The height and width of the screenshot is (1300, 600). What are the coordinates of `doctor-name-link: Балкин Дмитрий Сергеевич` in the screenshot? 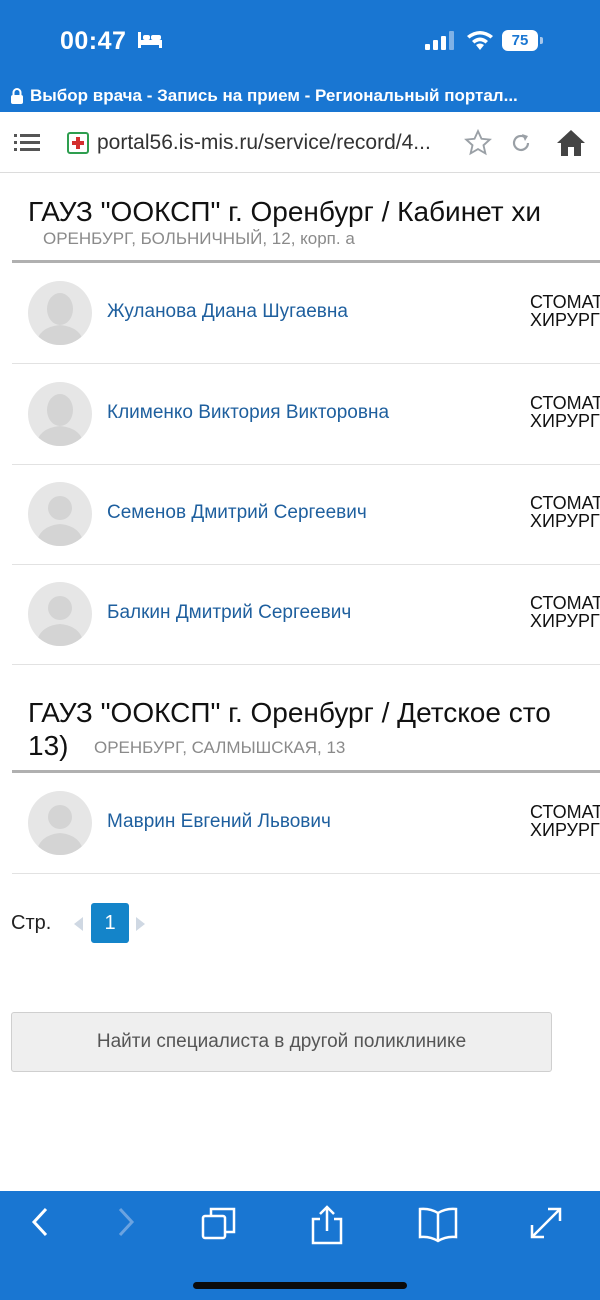 It's located at (229, 613).